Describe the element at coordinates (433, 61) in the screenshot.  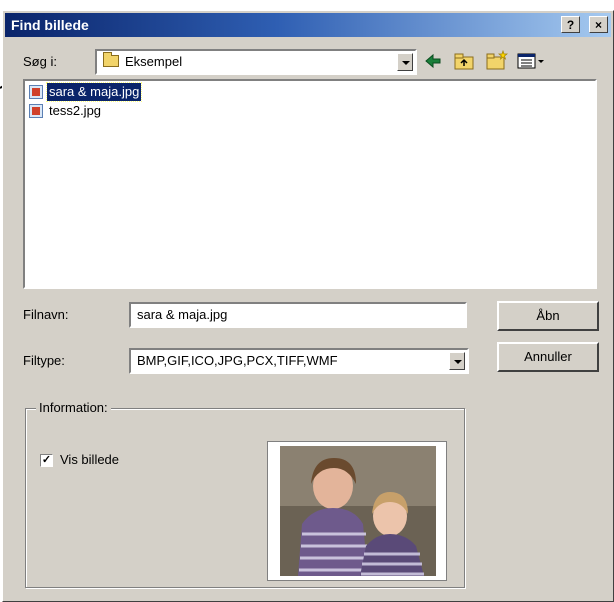
I see `back-arrow-icon` at that location.